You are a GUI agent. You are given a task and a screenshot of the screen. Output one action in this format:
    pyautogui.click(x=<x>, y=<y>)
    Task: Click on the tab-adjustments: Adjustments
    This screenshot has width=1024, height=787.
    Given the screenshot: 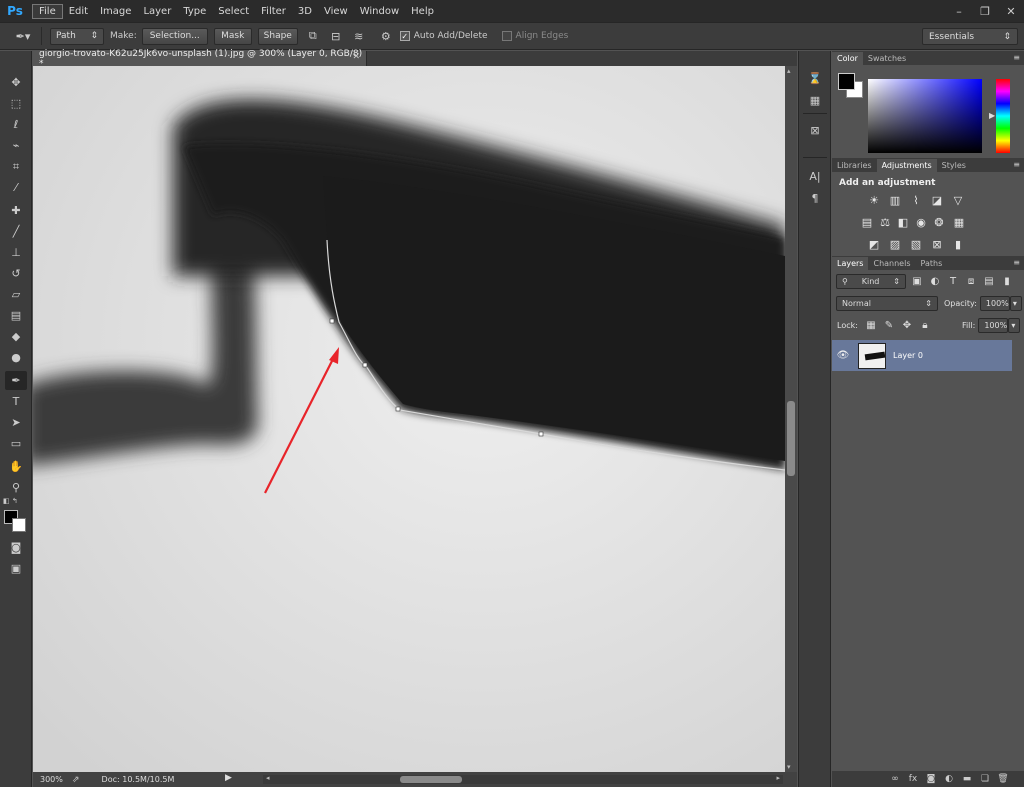 What is the action you would take?
    pyautogui.click(x=906, y=165)
    